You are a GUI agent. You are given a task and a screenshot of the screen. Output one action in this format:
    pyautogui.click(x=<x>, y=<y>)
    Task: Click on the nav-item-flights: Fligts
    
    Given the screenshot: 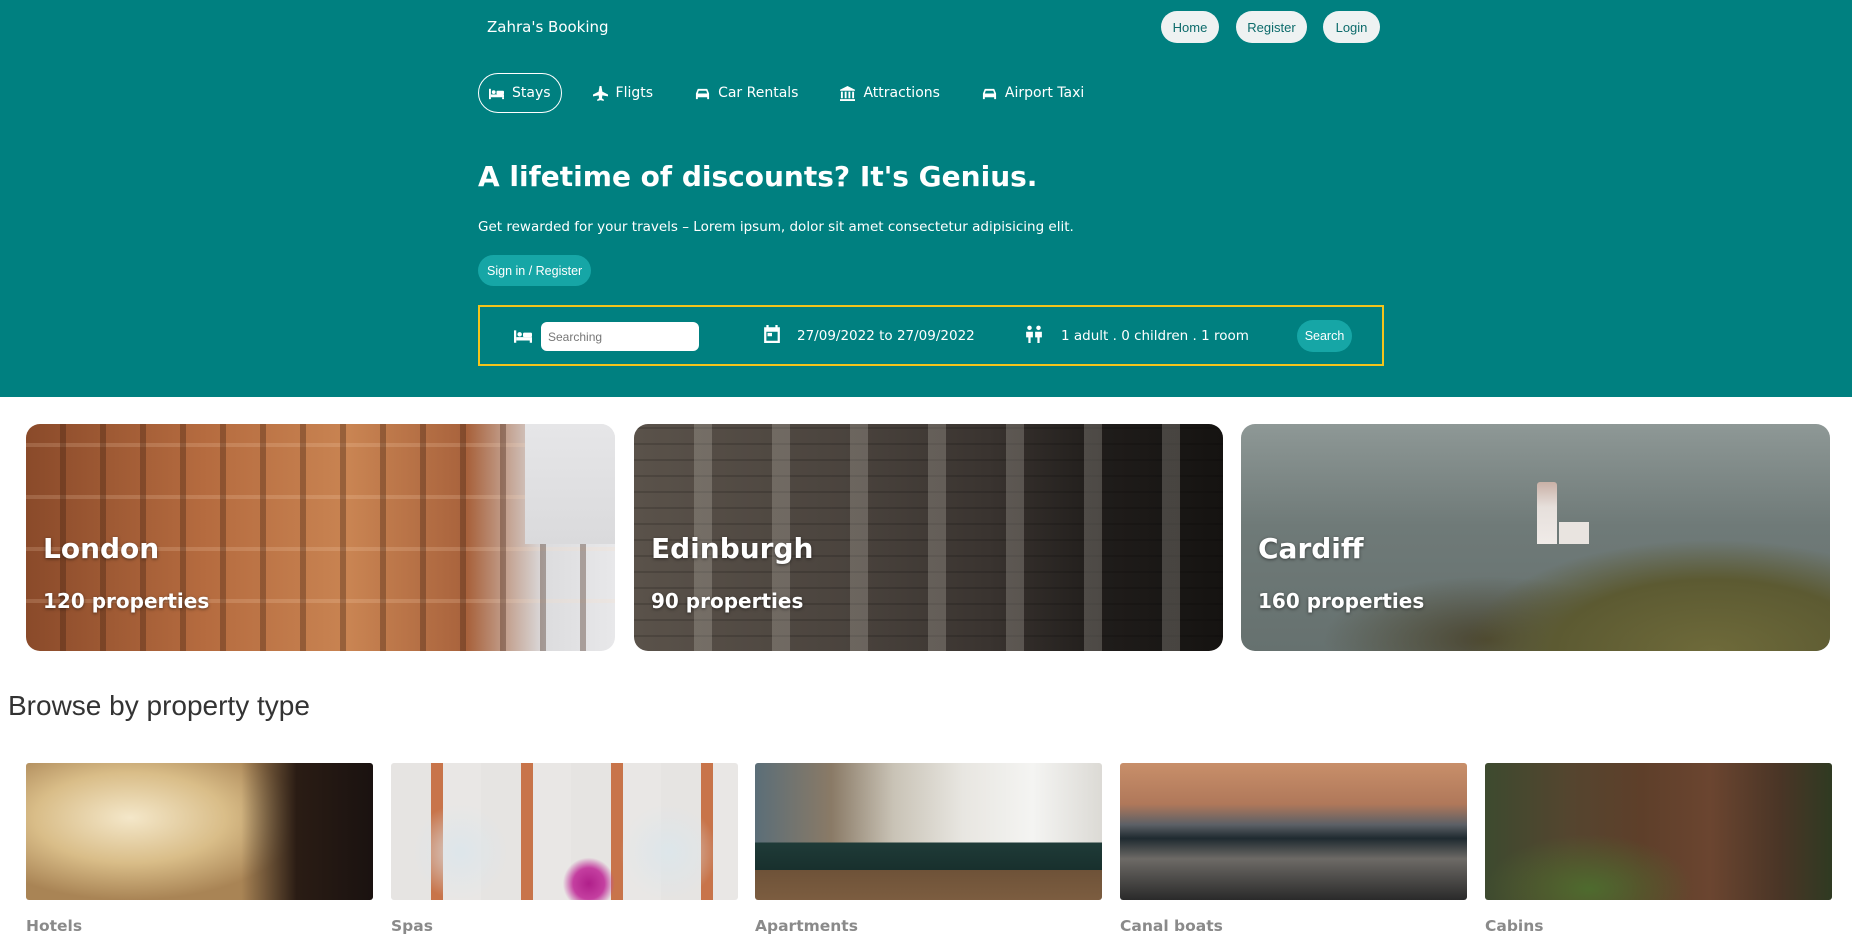 What is the action you would take?
    pyautogui.click(x=623, y=93)
    